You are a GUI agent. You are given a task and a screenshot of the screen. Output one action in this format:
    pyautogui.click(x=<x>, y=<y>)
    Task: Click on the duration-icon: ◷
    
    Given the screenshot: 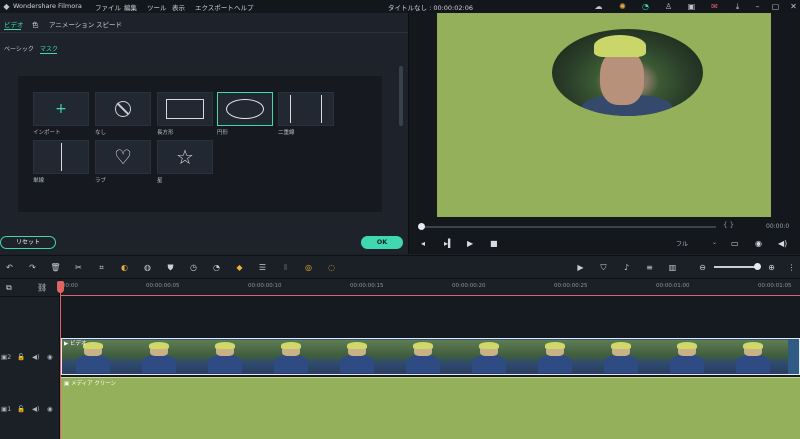 What is the action you would take?
    pyautogui.click(x=193, y=267)
    